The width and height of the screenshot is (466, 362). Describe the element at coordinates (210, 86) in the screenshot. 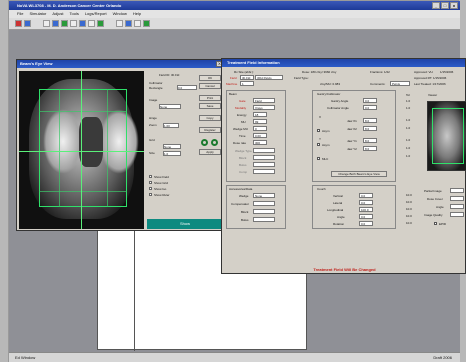

I see `cancel-button: Cancel` at that location.